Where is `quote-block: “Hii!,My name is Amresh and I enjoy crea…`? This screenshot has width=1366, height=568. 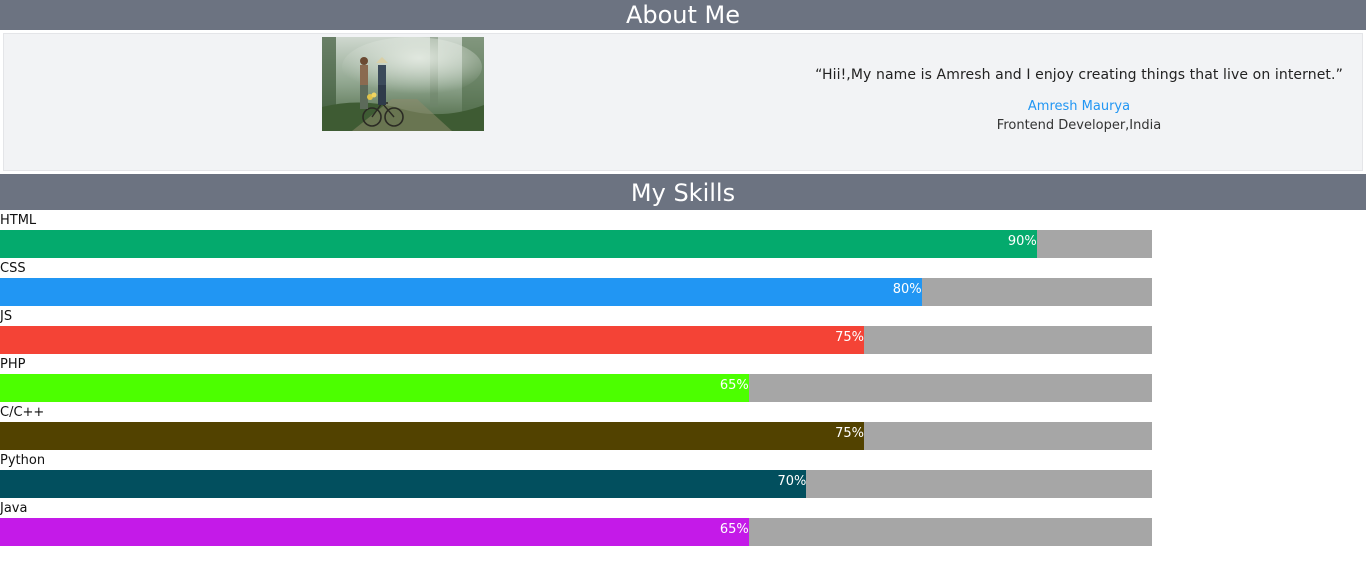 quote-block: “Hii!,My name is Amresh and I enjoy crea… is located at coordinates (1065, 100).